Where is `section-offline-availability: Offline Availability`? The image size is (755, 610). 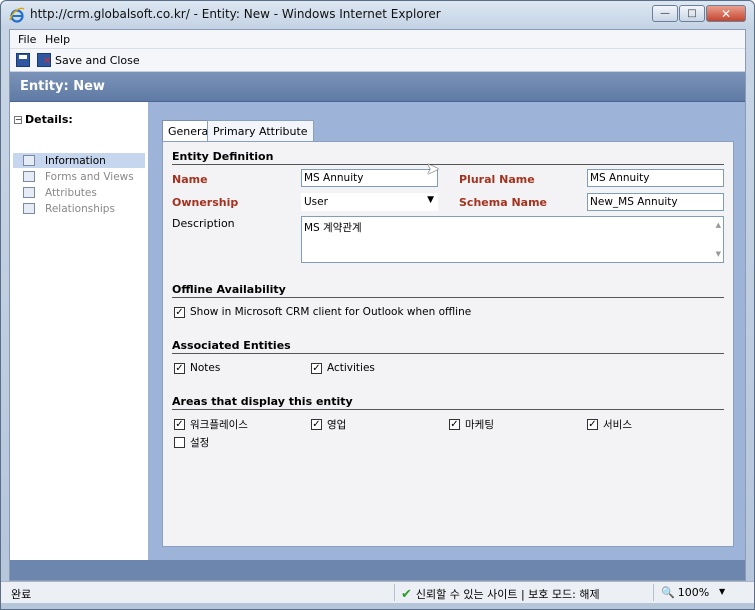 section-offline-availability: Offline Availability is located at coordinates (229, 289).